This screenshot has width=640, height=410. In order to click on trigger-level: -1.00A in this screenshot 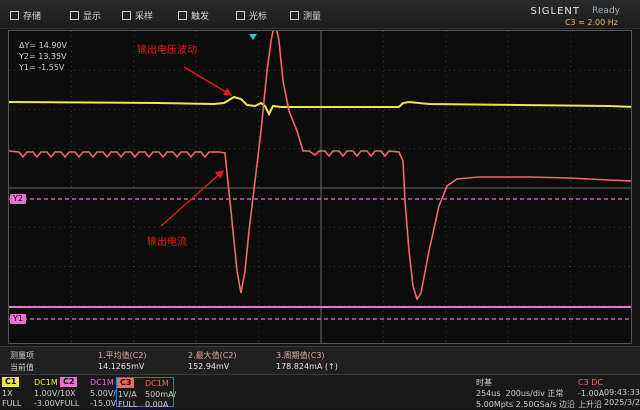, I will do `click(591, 393)`.